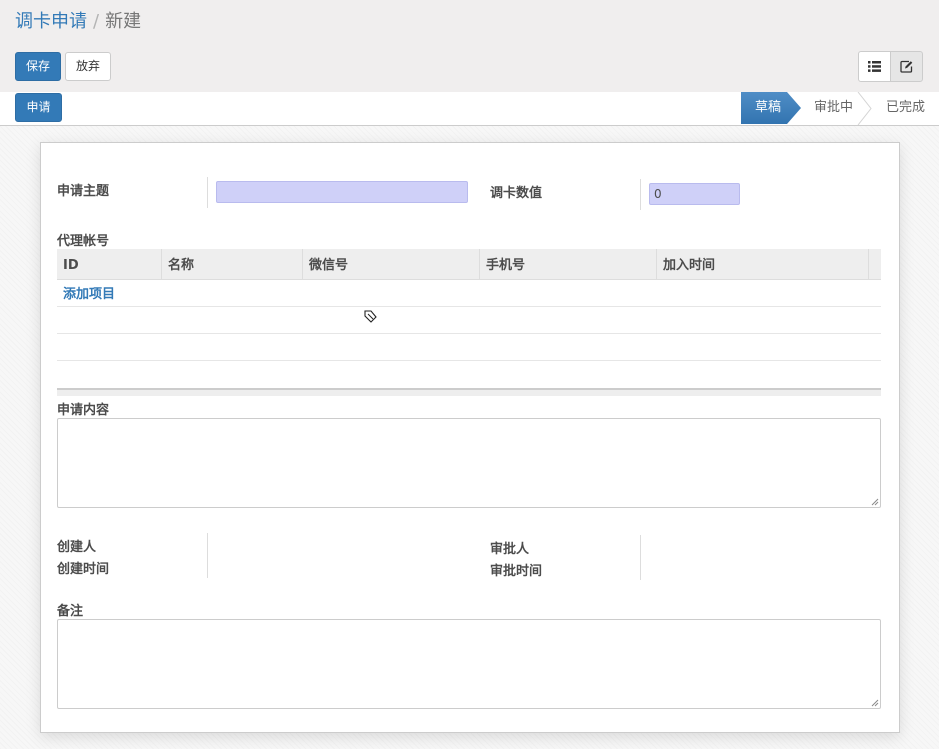 Image resolution: width=939 pixels, height=749 pixels. I want to click on approval-time-label: 审批时间, so click(516, 571).